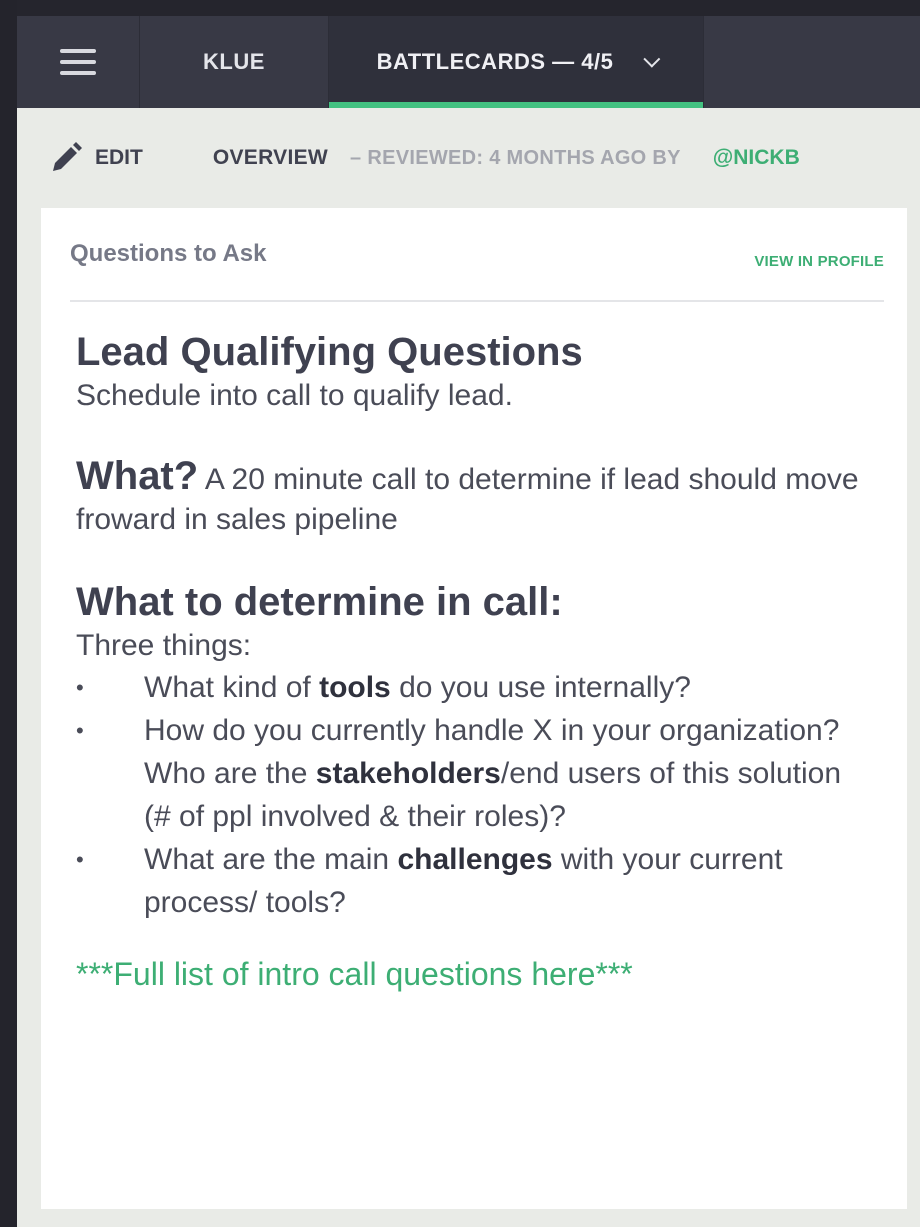 The image size is (920, 1227). I want to click on what-label: What?, so click(137, 476).